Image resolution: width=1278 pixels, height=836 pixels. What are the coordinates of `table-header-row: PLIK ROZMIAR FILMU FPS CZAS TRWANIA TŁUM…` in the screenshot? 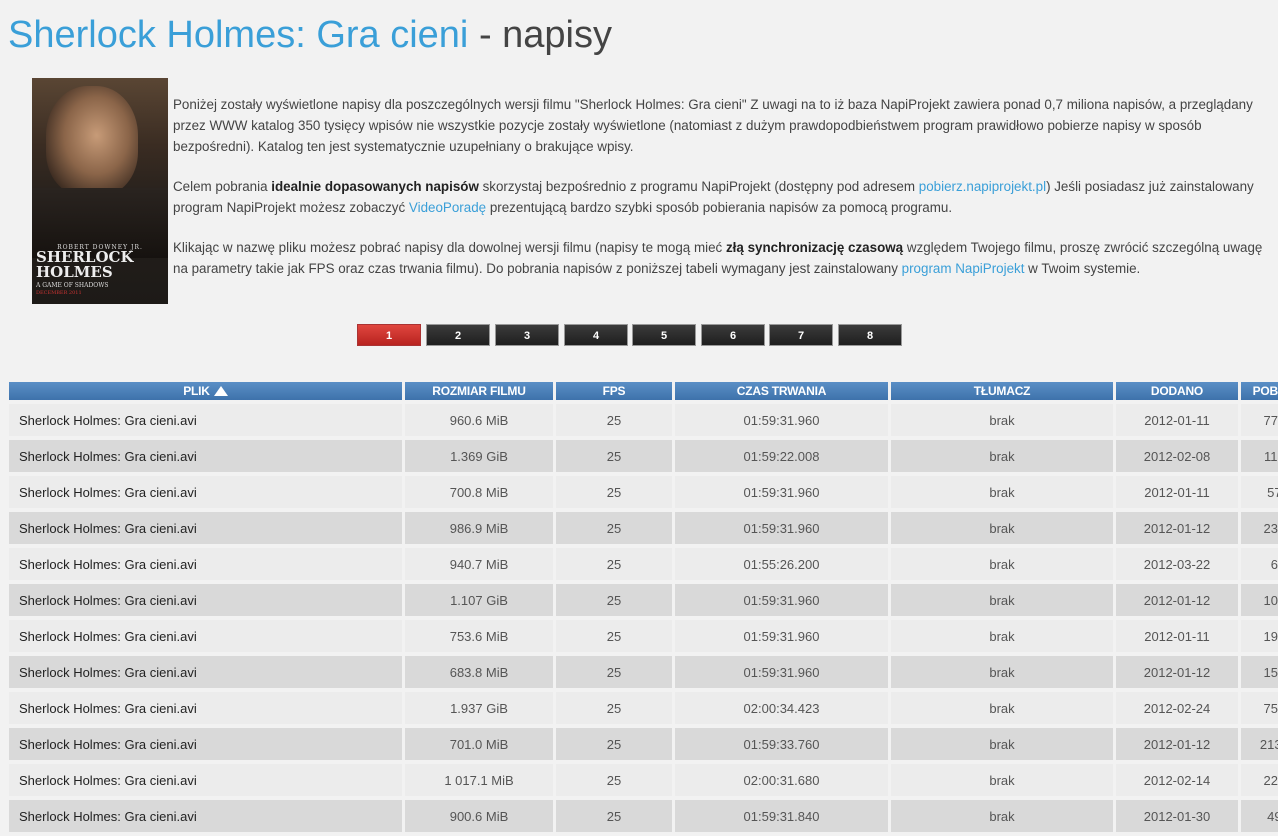 It's located at (643, 391).